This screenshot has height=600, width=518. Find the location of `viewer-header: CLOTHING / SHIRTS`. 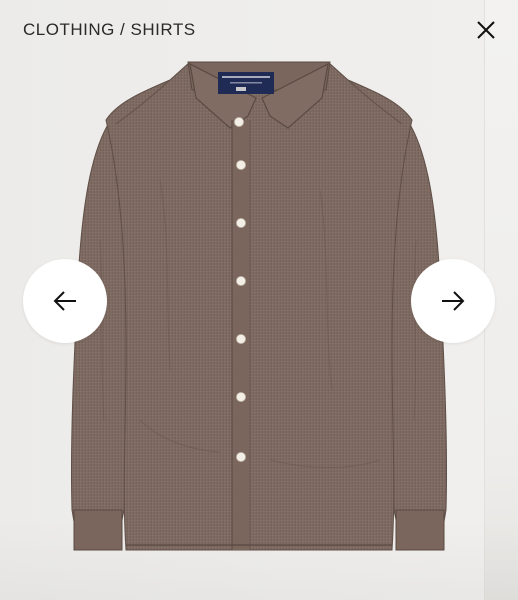

viewer-header: CLOTHING / SHIRTS is located at coordinates (259, 30).